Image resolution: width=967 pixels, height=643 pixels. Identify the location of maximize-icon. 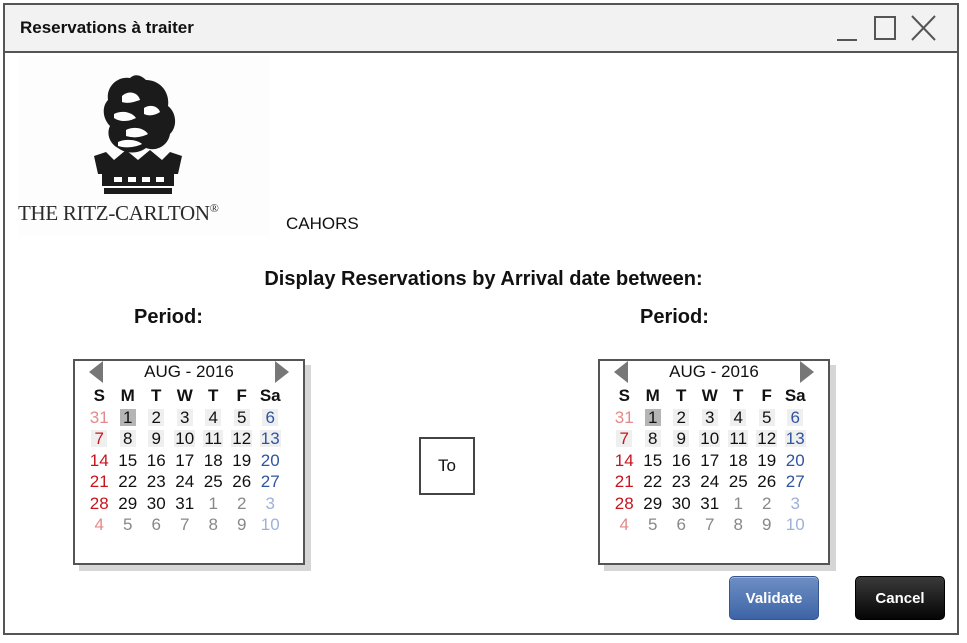
(886, 28).